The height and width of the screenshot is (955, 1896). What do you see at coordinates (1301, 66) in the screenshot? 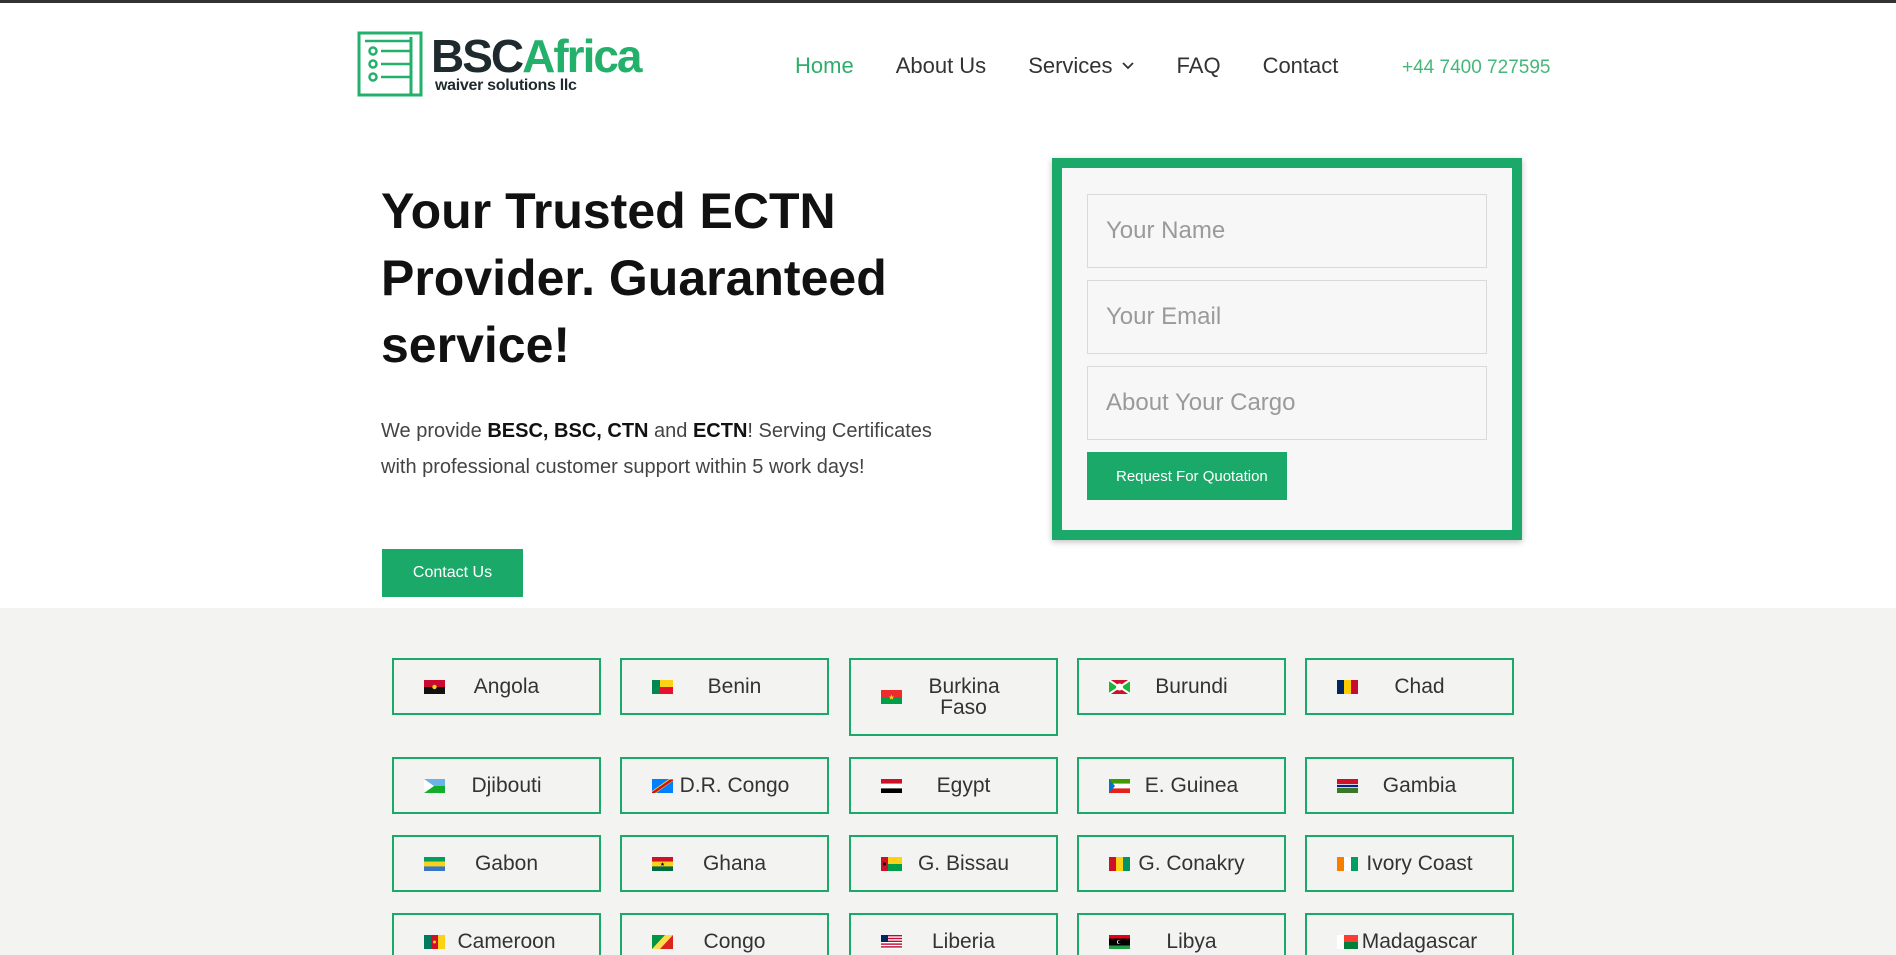
I see `nav-contact: Contact` at bounding box center [1301, 66].